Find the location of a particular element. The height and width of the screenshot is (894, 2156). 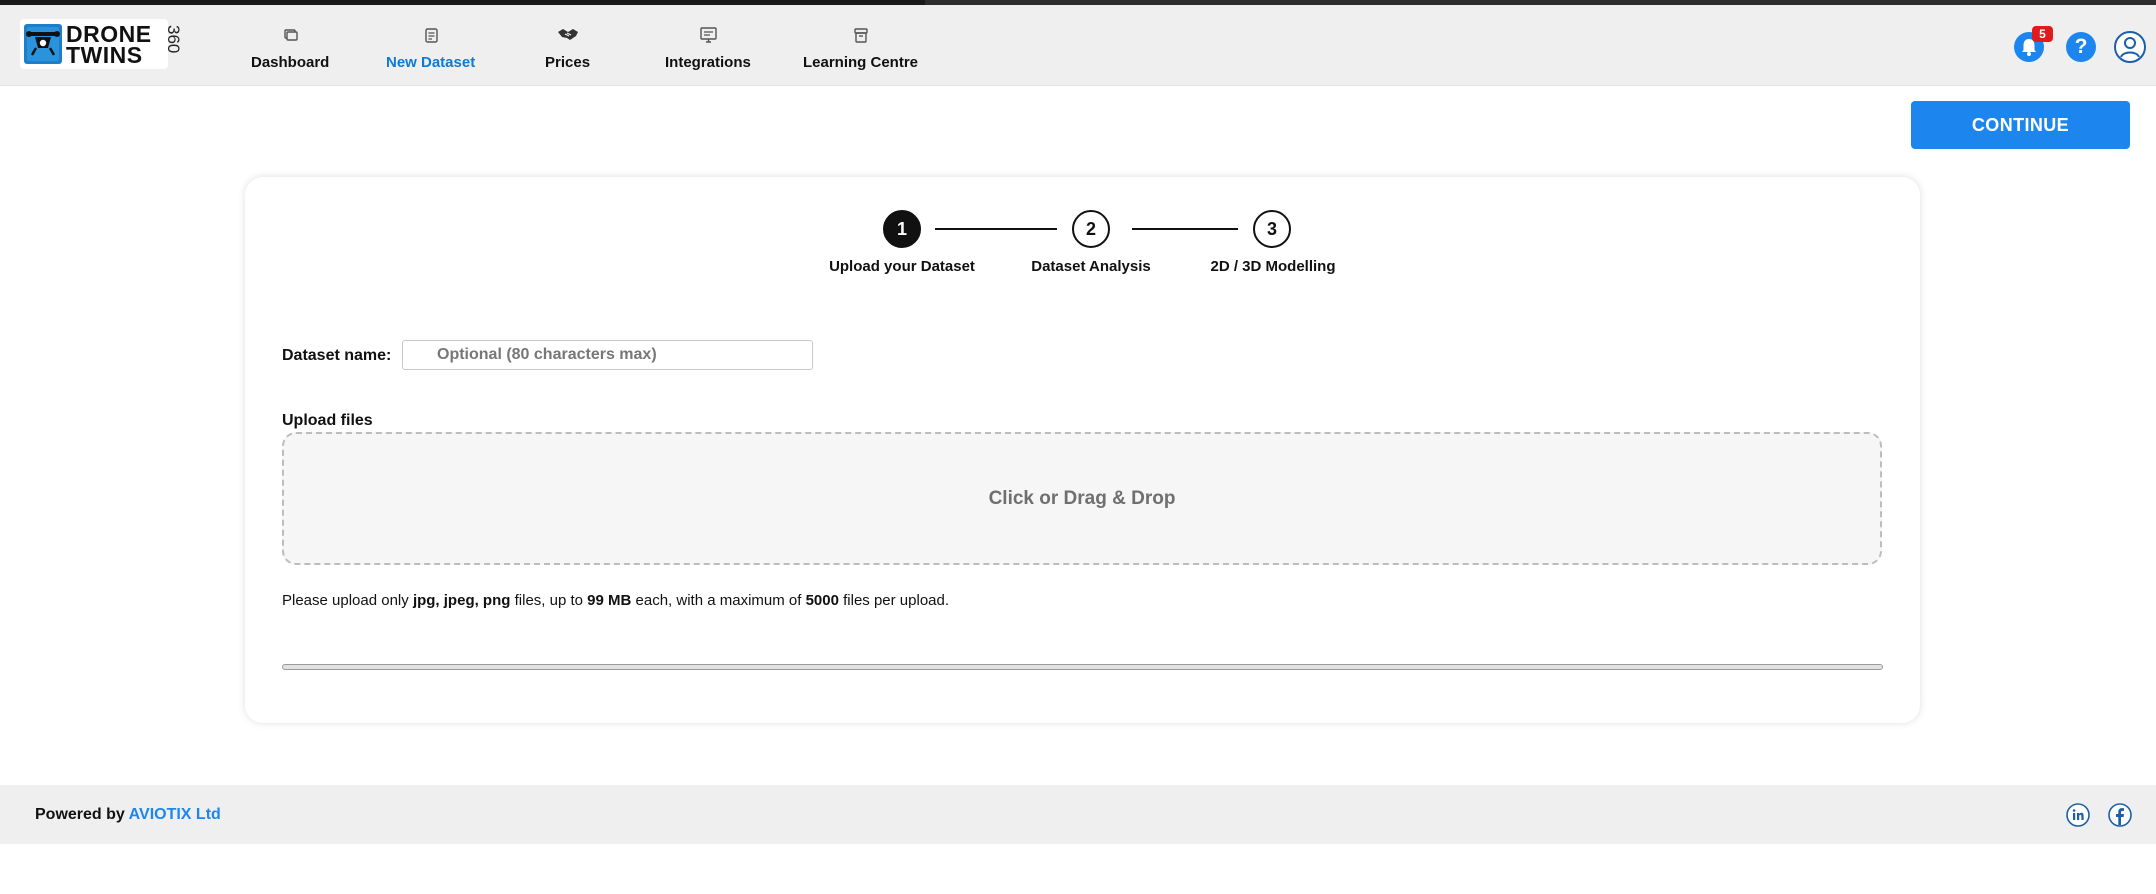

new-dataset-icon is located at coordinates (431, 35).